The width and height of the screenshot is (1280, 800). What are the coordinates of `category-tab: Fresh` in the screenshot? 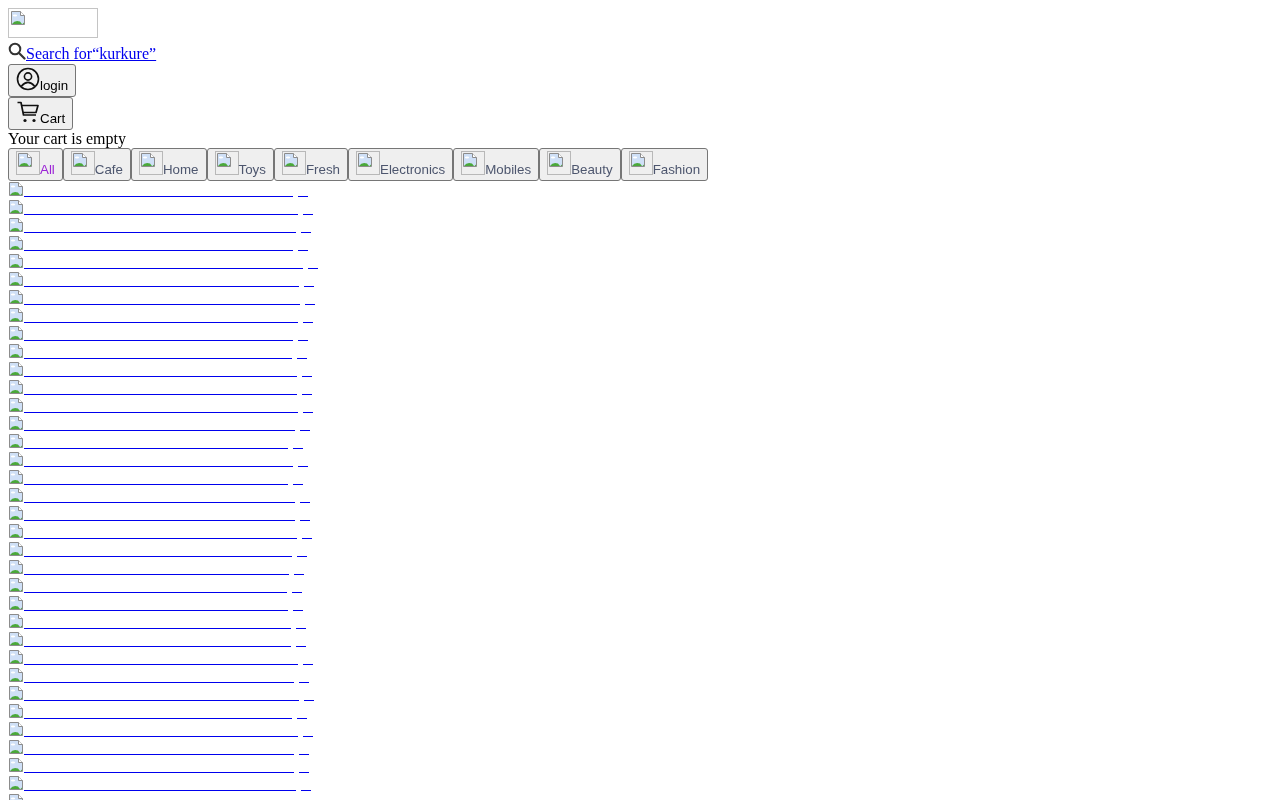 It's located at (310, 164).